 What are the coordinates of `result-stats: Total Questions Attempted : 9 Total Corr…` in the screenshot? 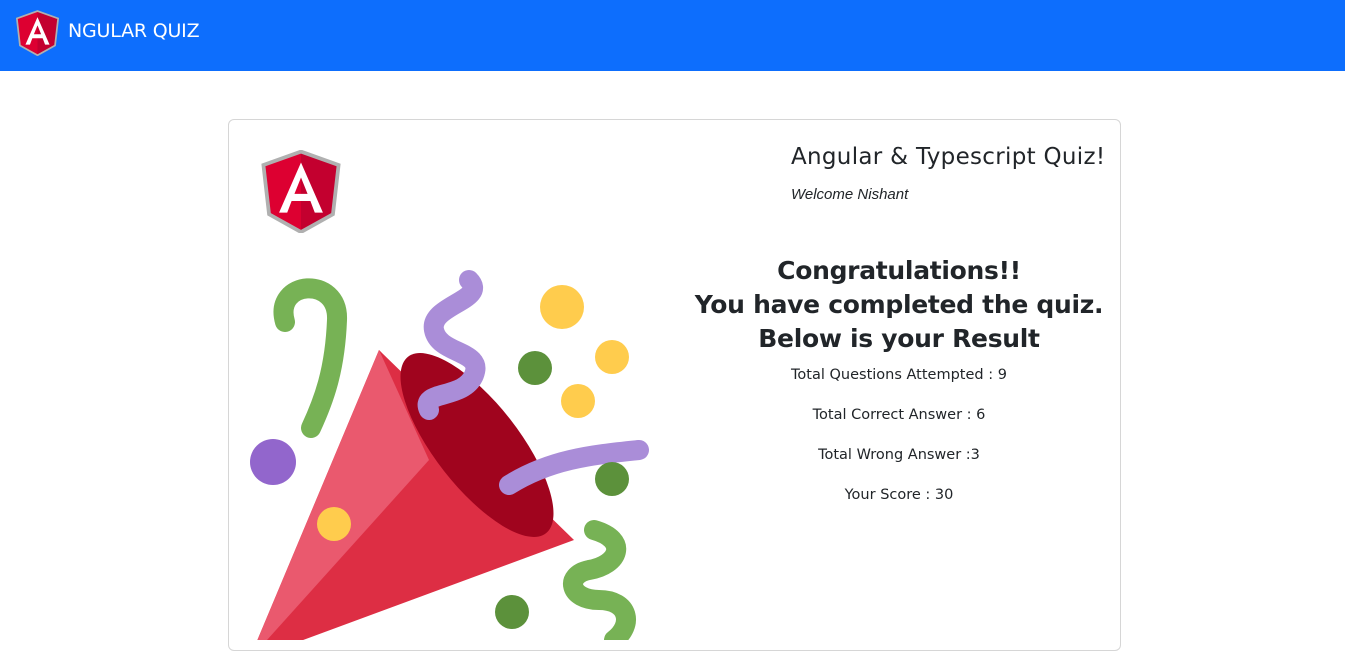 It's located at (897, 435).